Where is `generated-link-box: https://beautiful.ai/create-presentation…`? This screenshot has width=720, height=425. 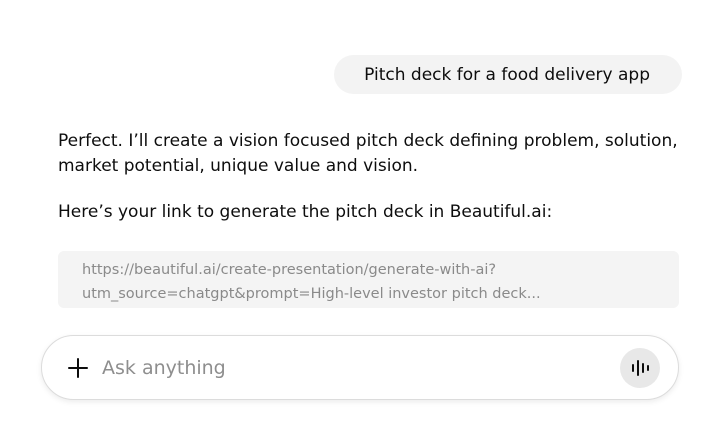 generated-link-box: https://beautiful.ai/create-presentation… is located at coordinates (368, 279).